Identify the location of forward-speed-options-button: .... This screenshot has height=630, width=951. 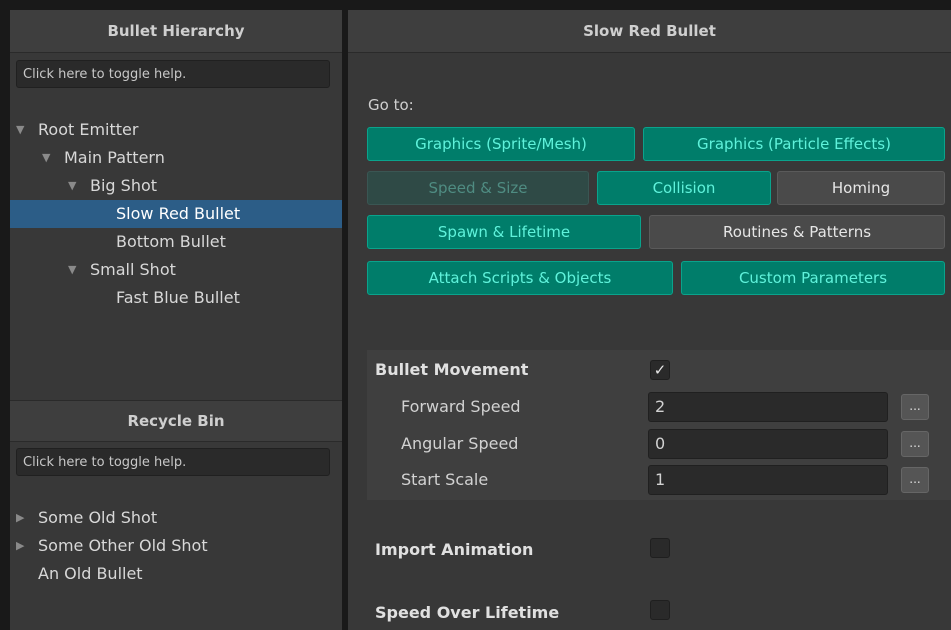
(915, 407).